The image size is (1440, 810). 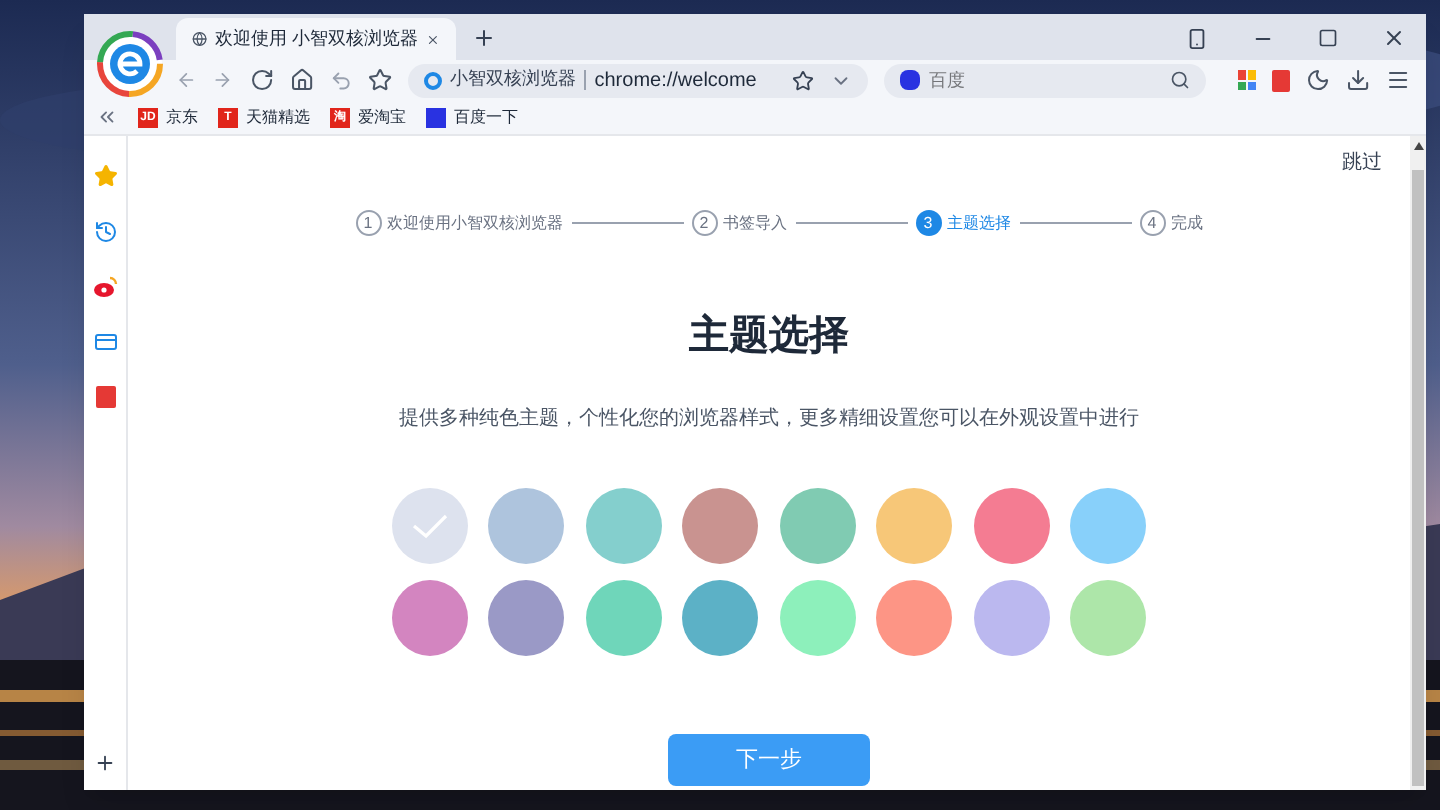 What do you see at coordinates (459, 223) in the screenshot?
I see `step-indicator: 1 欢迎使用小智双核浏览器` at bounding box center [459, 223].